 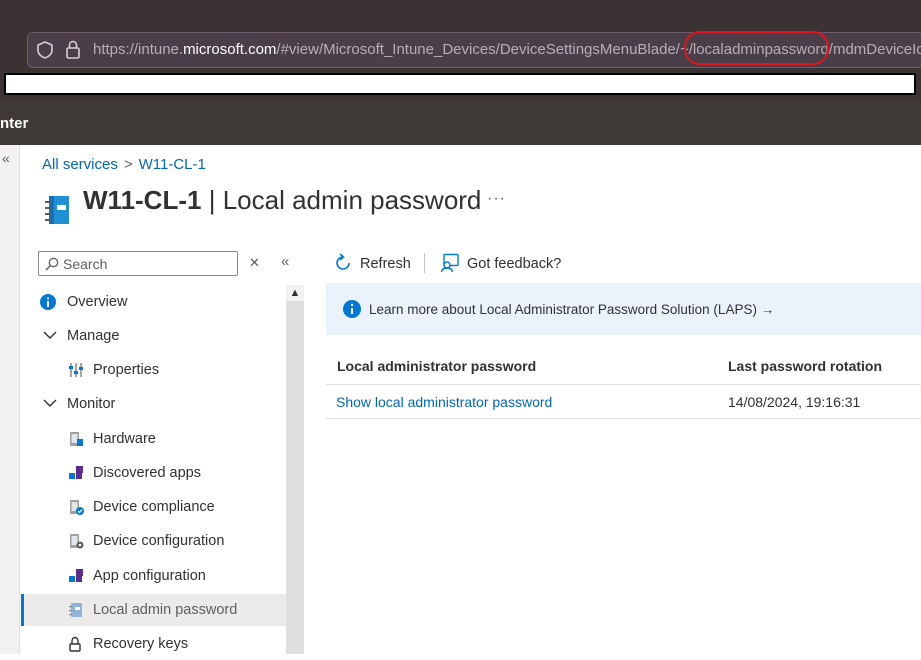 I want to click on url-prefix: https://intune., so click(x=138, y=49).